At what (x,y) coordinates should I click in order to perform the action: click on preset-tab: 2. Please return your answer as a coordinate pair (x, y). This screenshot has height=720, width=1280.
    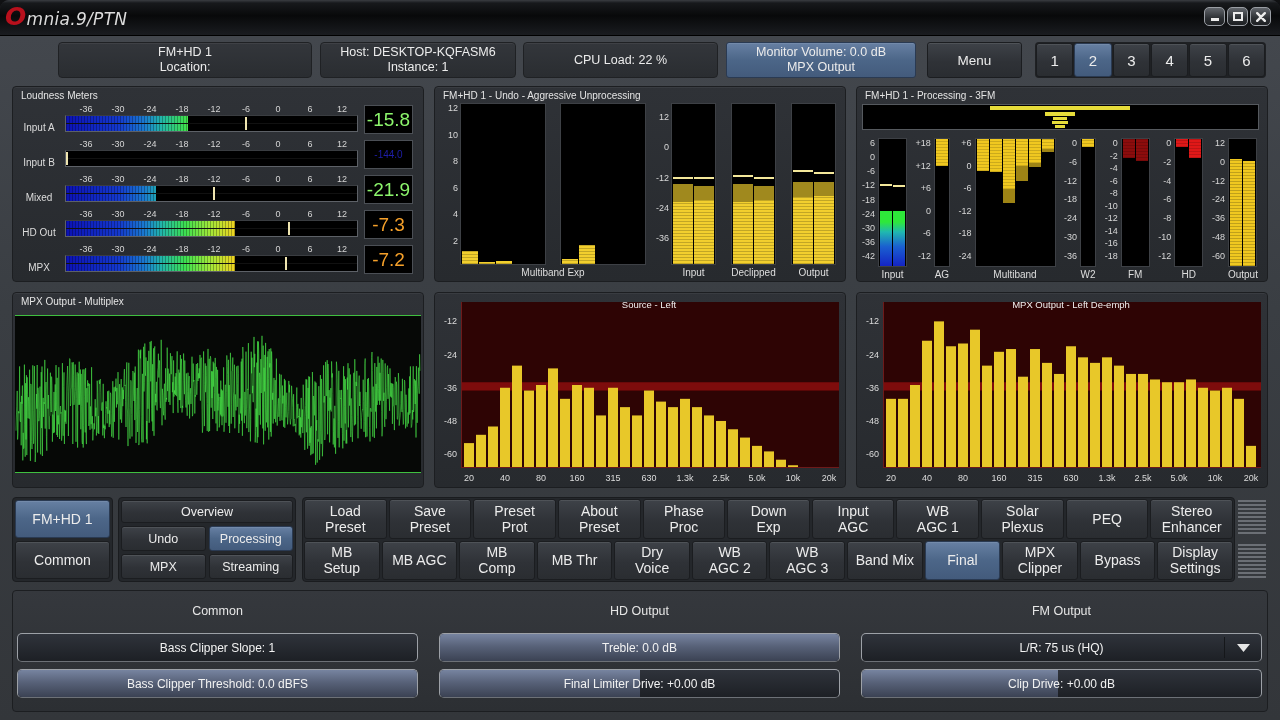
    Looking at the image, I should click on (1093, 60).